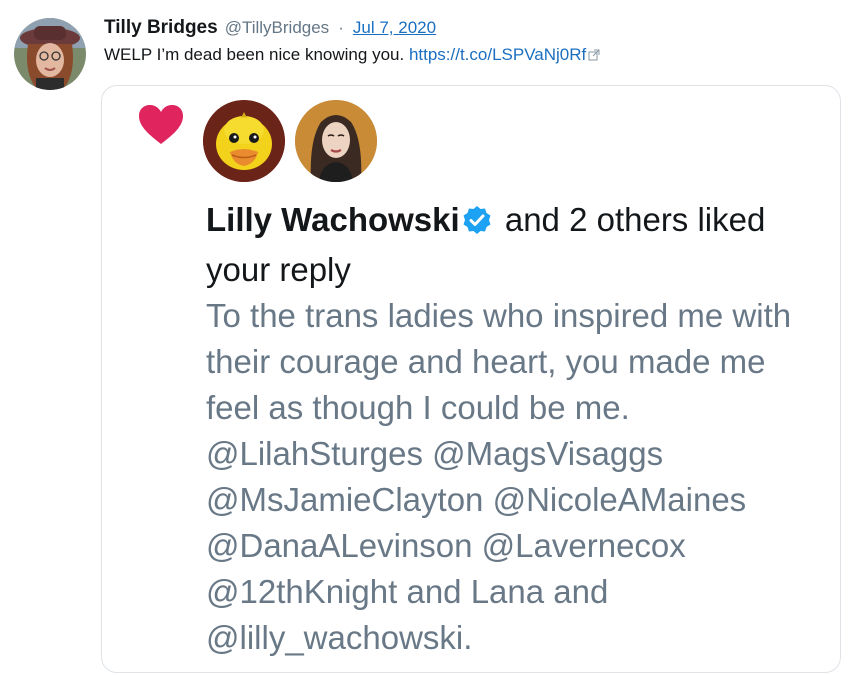 The width and height of the screenshot is (855, 675). Describe the element at coordinates (394, 27) in the screenshot. I see `tweet-date-link: Jul 7, 2020` at that location.